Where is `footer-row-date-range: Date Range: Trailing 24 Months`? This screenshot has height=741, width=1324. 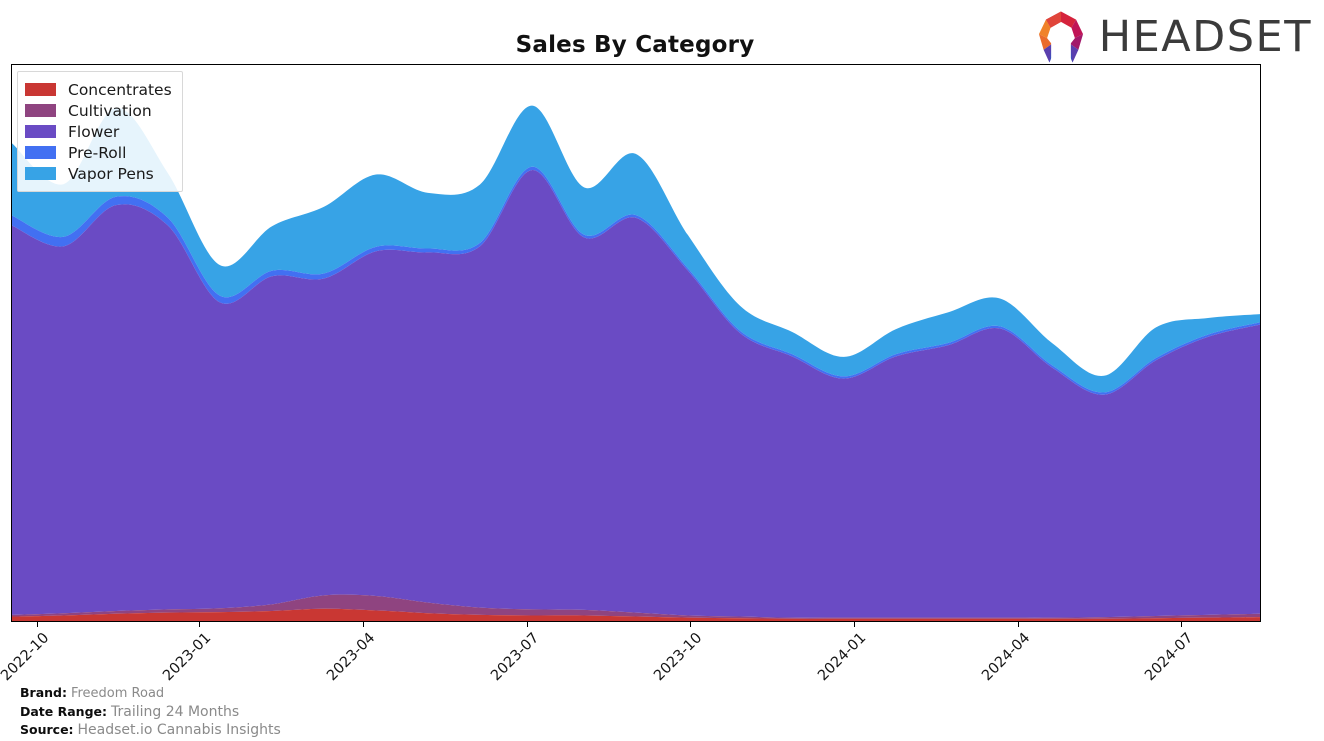
footer-row-date-range: Date Range: Trailing 24 Months is located at coordinates (150, 712).